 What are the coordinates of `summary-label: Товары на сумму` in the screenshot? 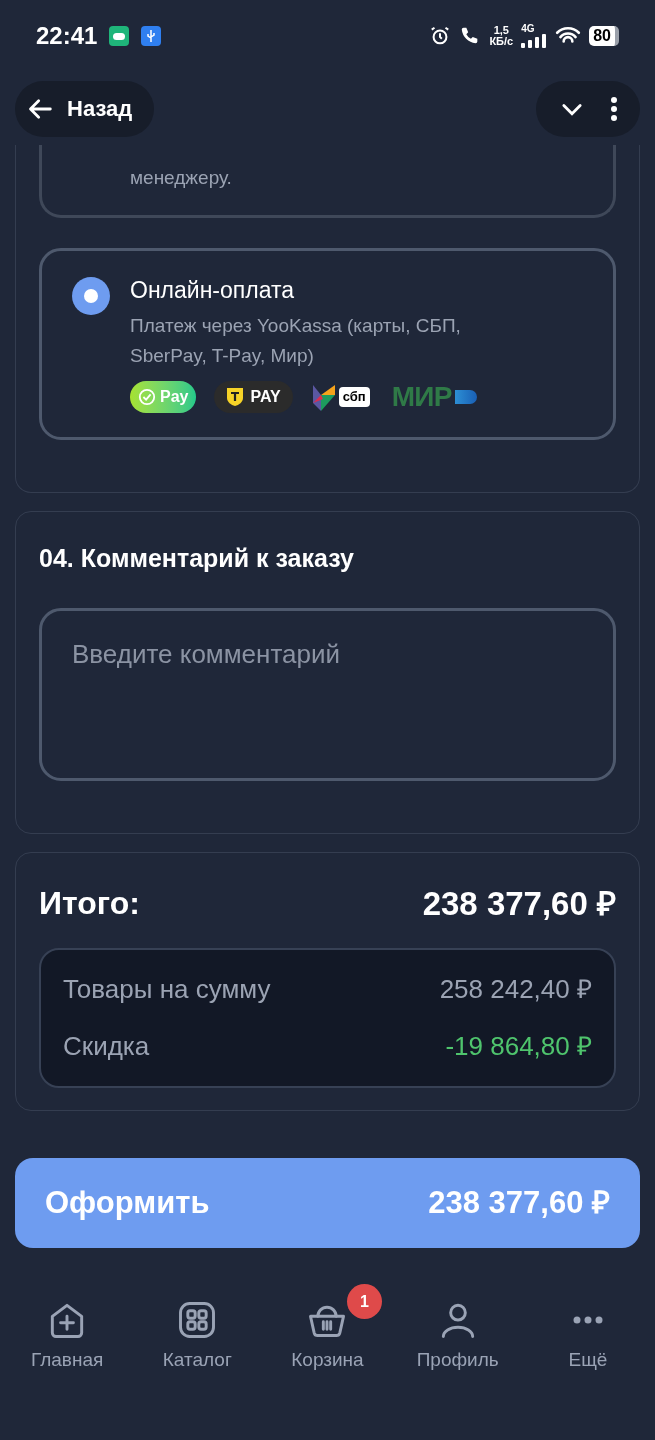 It's located at (167, 989).